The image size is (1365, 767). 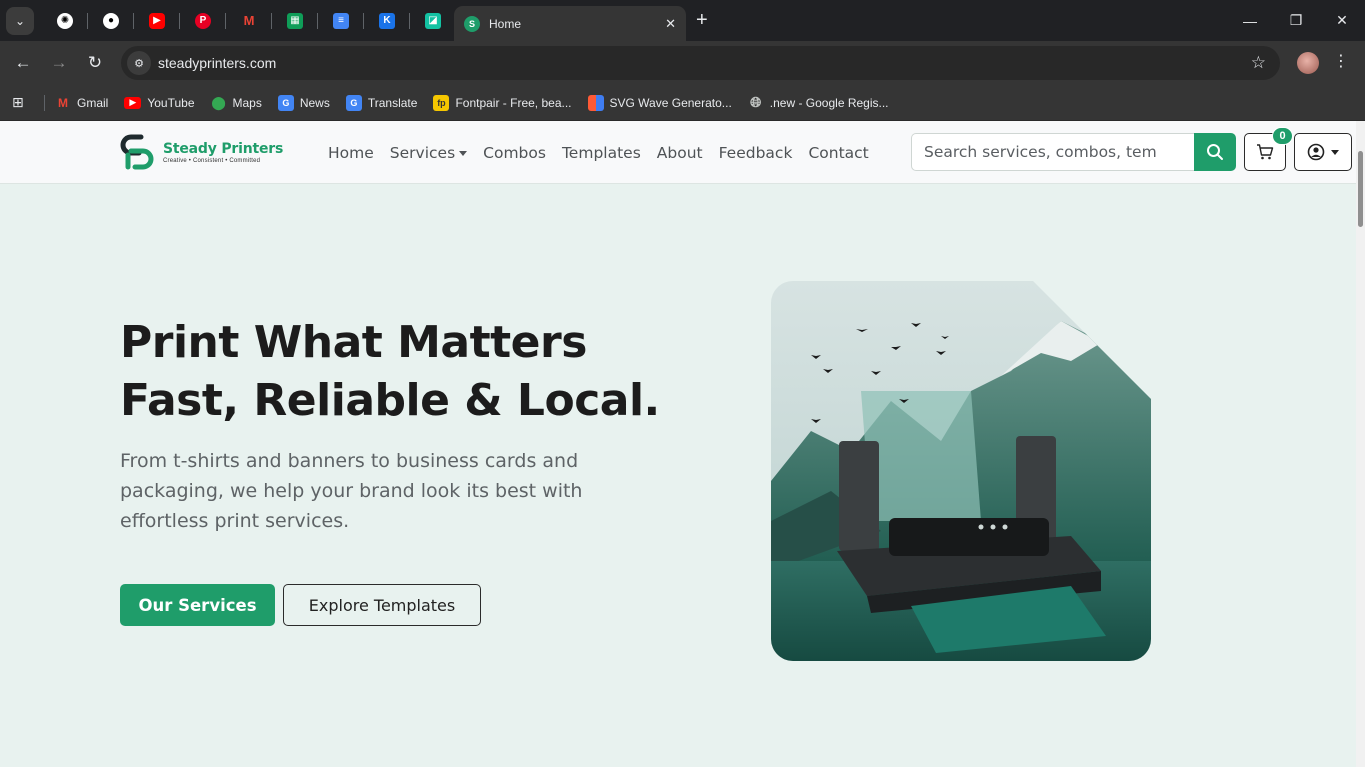 I want to click on back-button: ←, so click(x=23, y=63).